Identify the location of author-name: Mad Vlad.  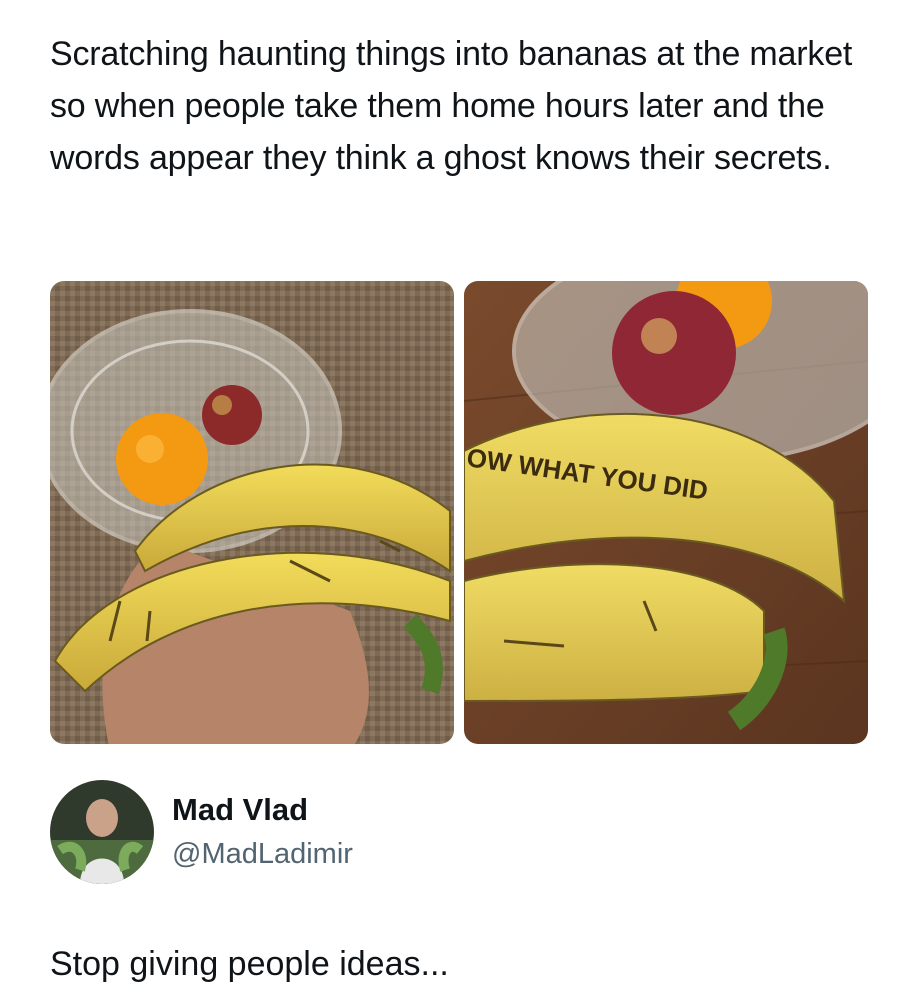
(240, 810).